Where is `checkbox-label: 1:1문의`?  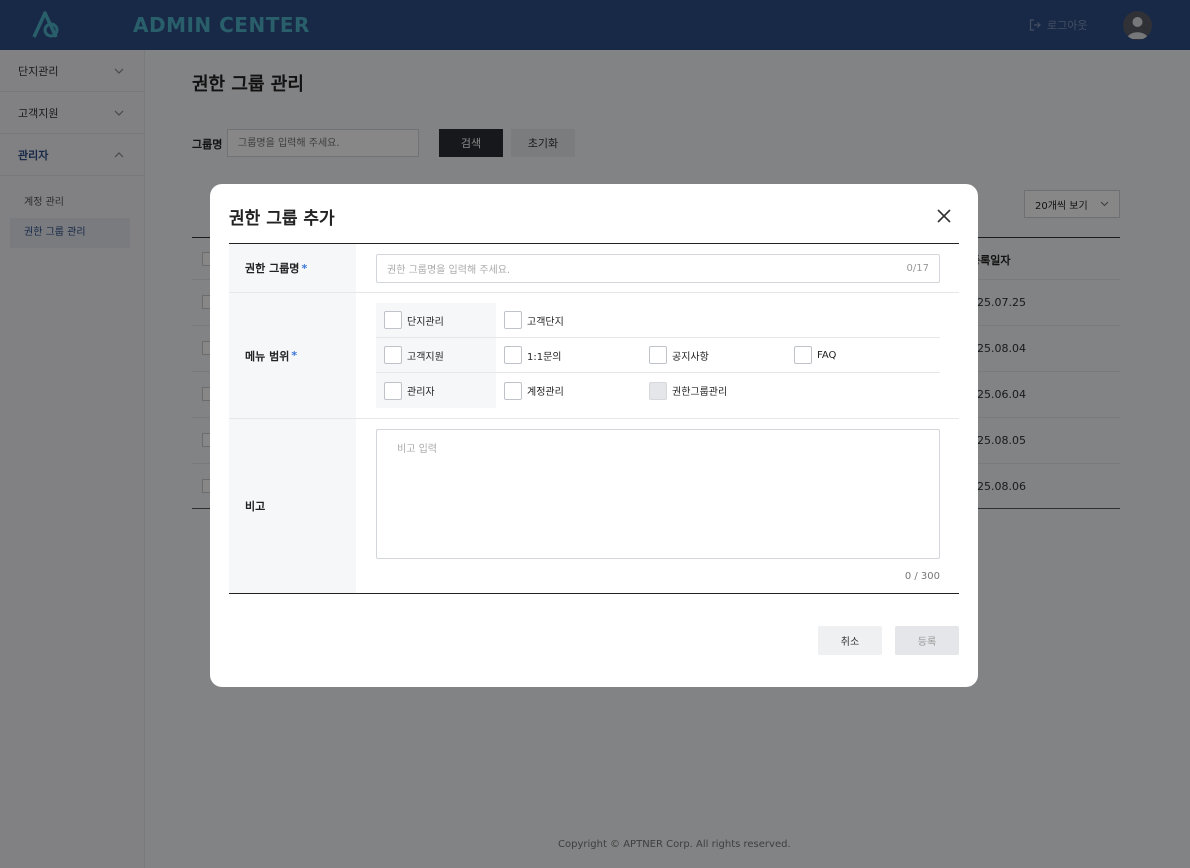
checkbox-label: 1:1문의 is located at coordinates (544, 357).